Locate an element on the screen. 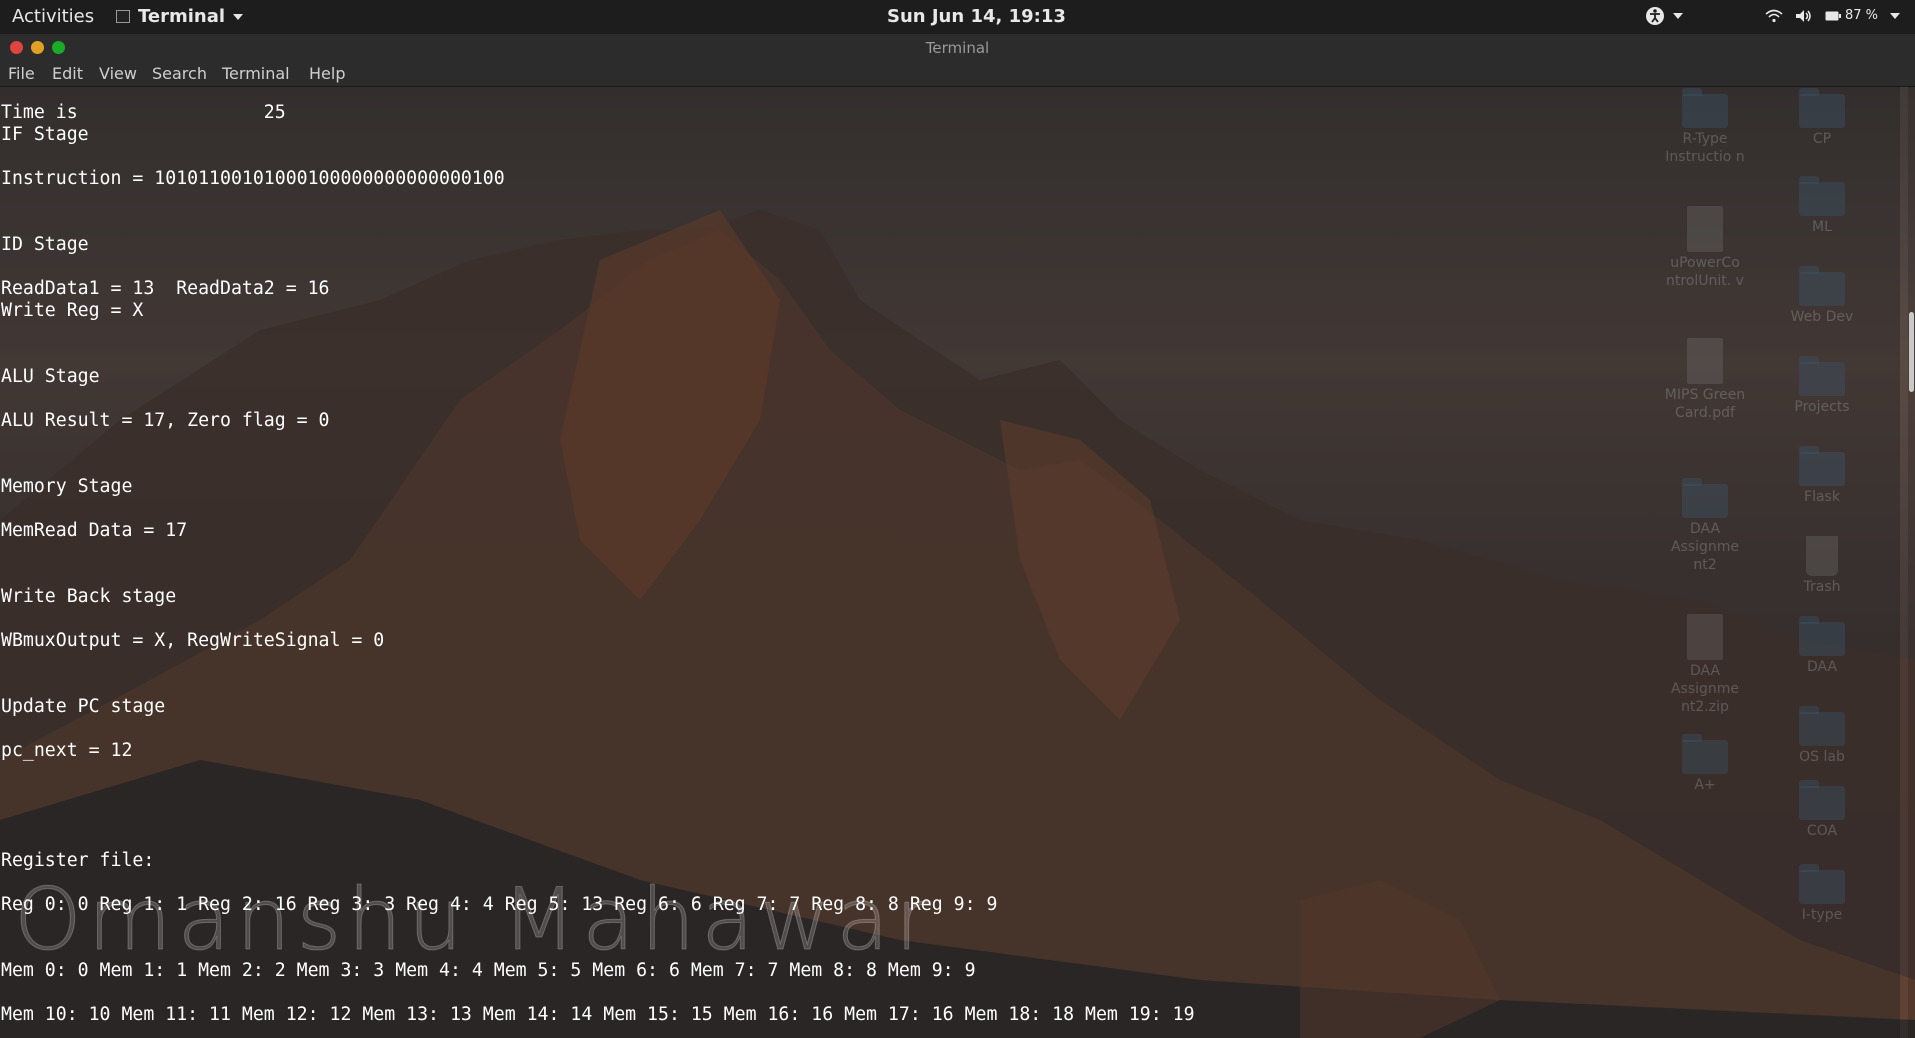 The height and width of the screenshot is (1038, 1915). terminal-line: ReadData1 = 13 ReadData2 = 16 is located at coordinates (165, 288).